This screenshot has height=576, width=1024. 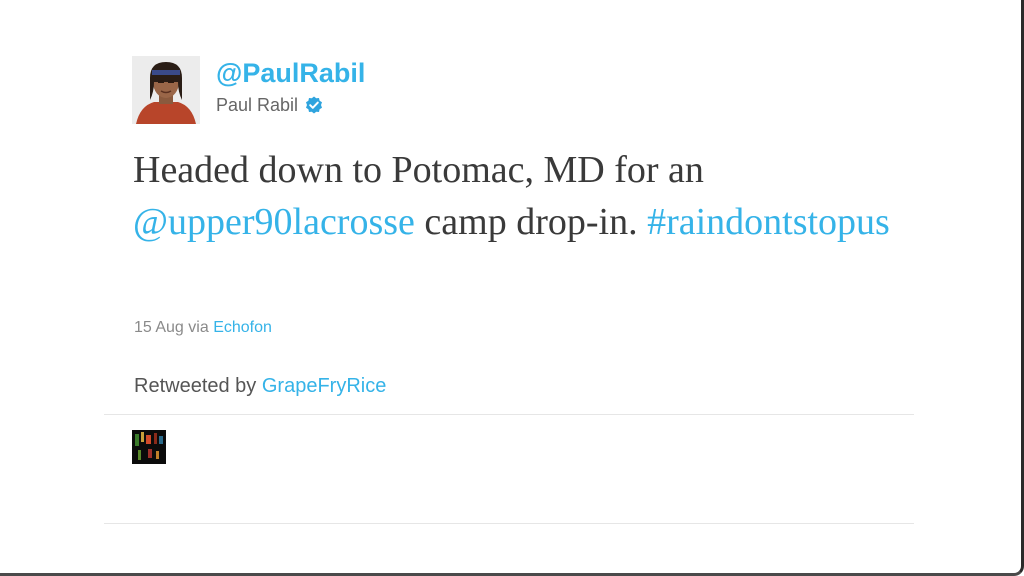 What do you see at coordinates (242, 327) in the screenshot?
I see `source-link: Echofon` at bounding box center [242, 327].